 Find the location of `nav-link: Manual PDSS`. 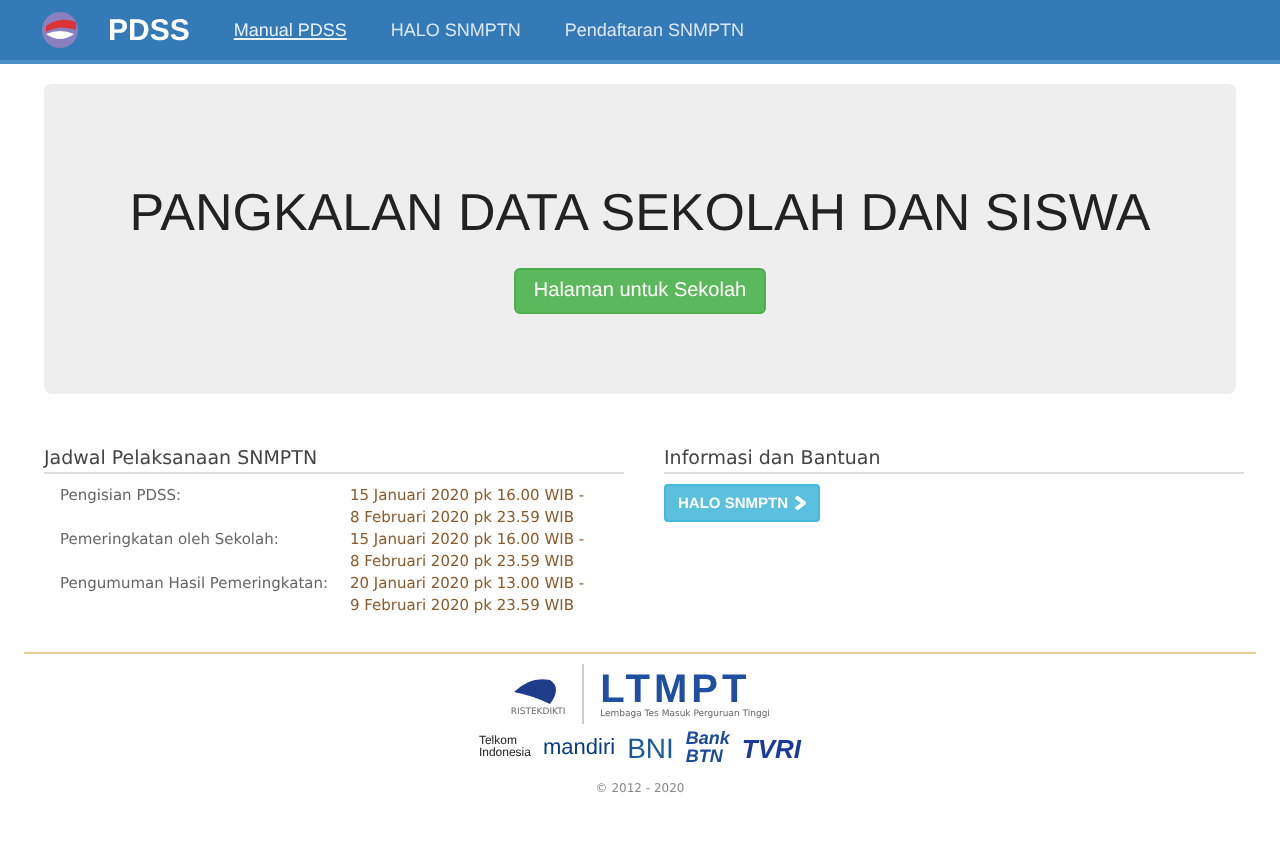

nav-link: Manual PDSS is located at coordinates (290, 30).